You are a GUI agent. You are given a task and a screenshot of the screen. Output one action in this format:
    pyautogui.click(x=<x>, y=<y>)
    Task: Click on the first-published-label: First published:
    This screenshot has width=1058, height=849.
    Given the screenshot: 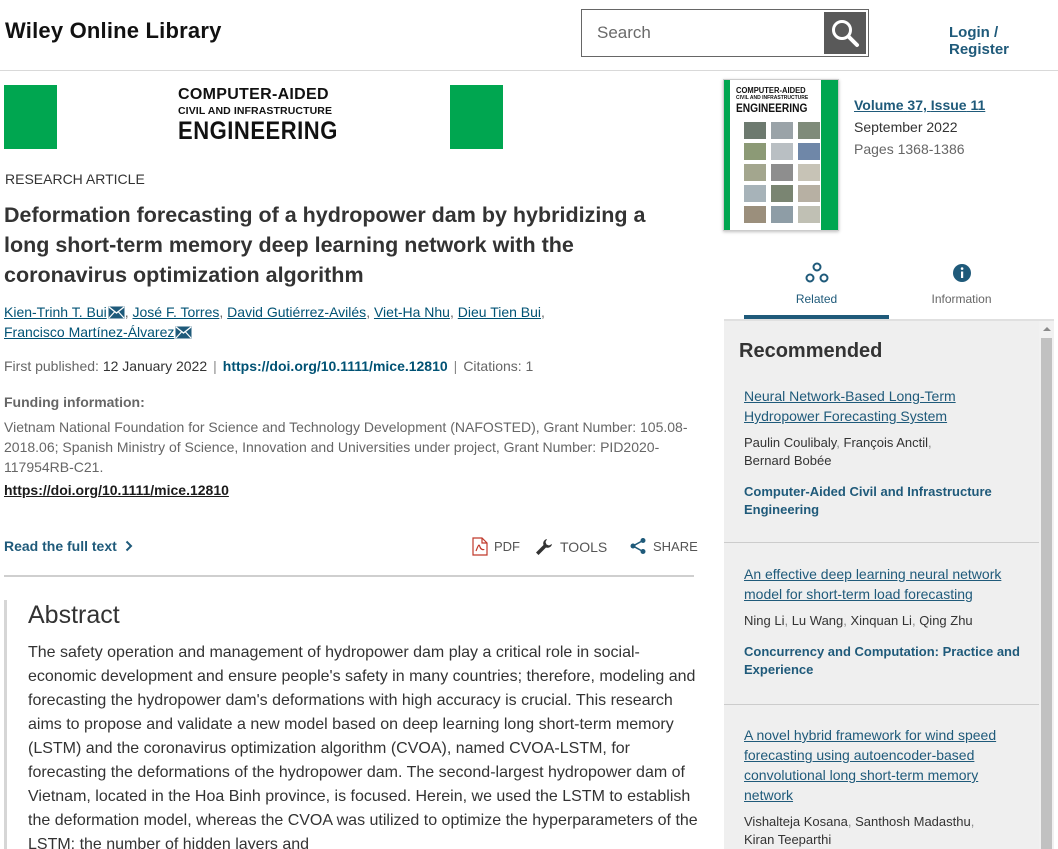 What is the action you would take?
    pyautogui.click(x=51, y=366)
    